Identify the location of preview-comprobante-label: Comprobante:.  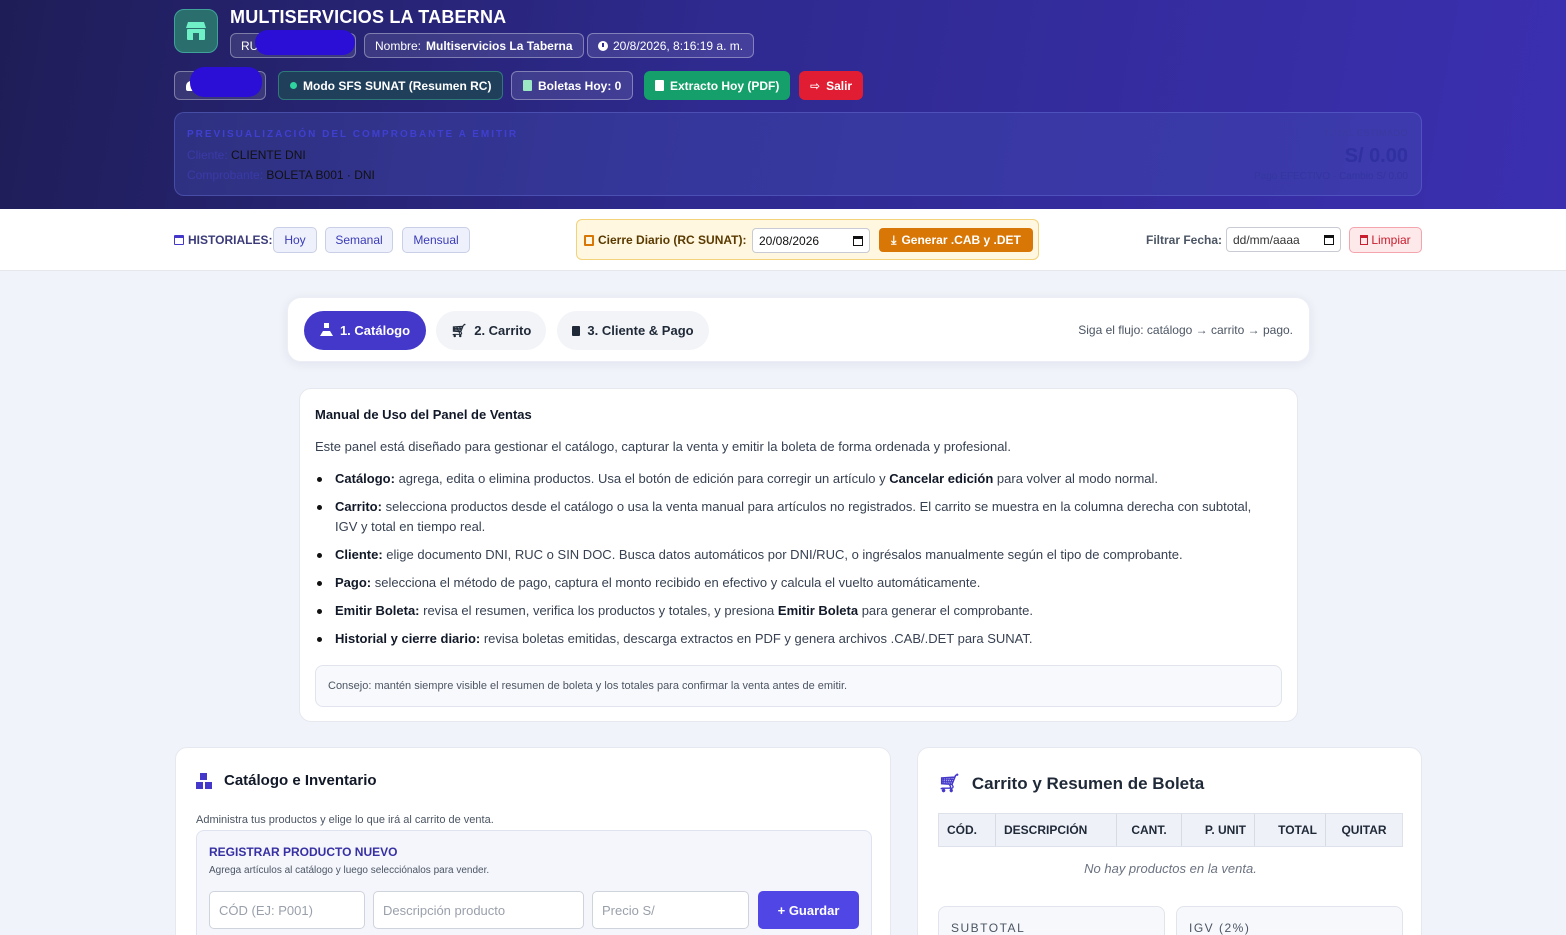
(225, 175).